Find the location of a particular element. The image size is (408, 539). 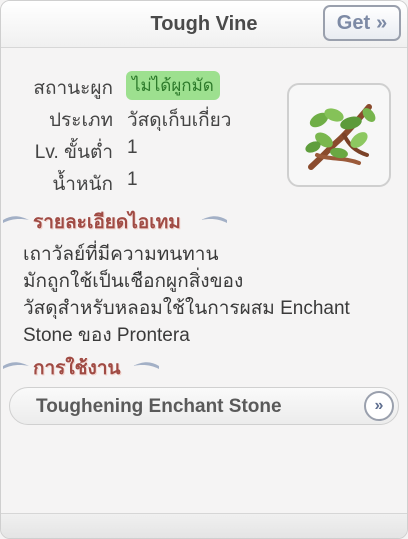

weight-value: 1 is located at coordinates (132, 179).